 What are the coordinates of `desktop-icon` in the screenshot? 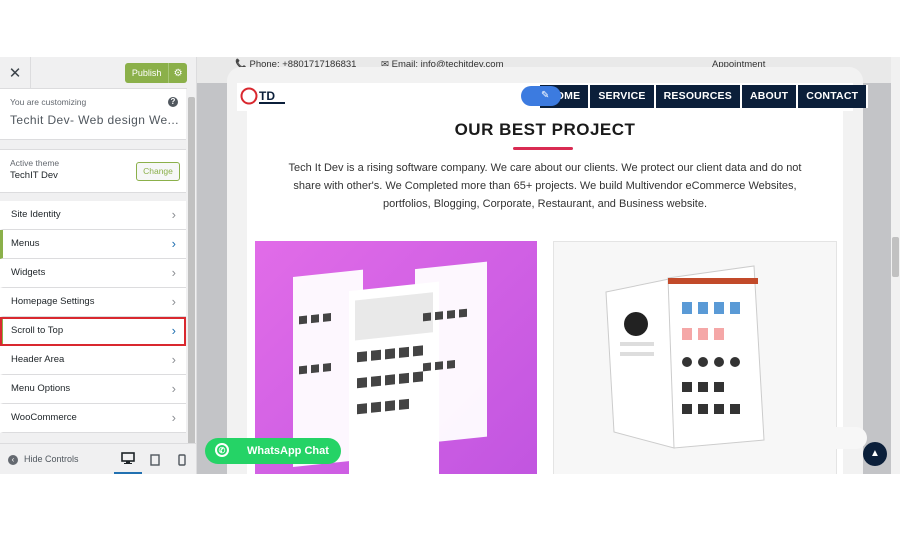 It's located at (128, 458).